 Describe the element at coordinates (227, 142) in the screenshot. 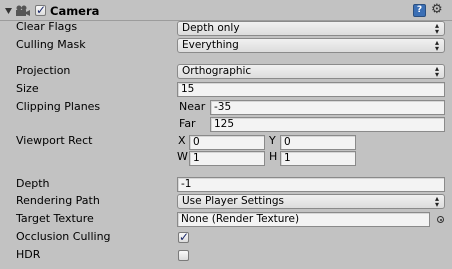

I see `viewport-x-input: 0` at that location.